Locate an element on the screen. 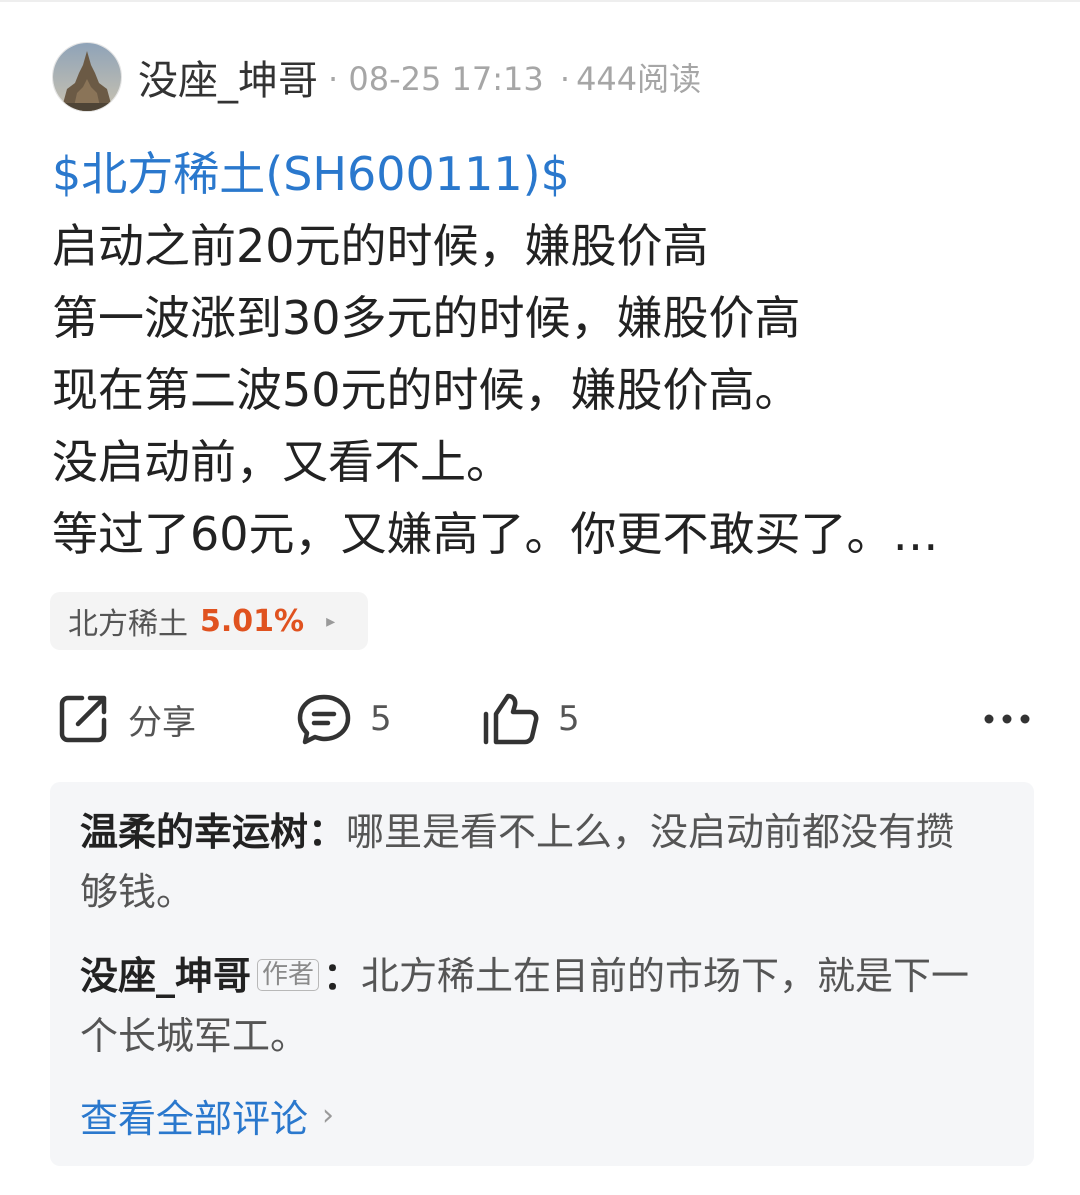 The width and height of the screenshot is (1080, 1195). share-icon is located at coordinates (83, 719).